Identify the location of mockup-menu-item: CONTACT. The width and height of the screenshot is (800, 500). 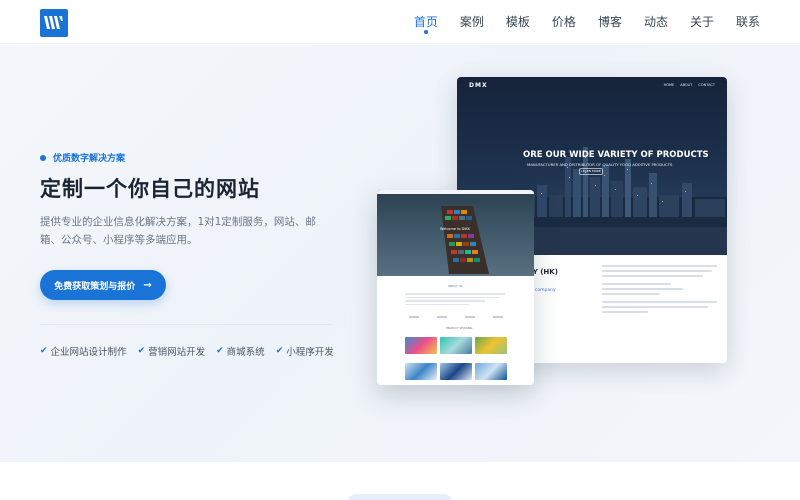
(706, 85).